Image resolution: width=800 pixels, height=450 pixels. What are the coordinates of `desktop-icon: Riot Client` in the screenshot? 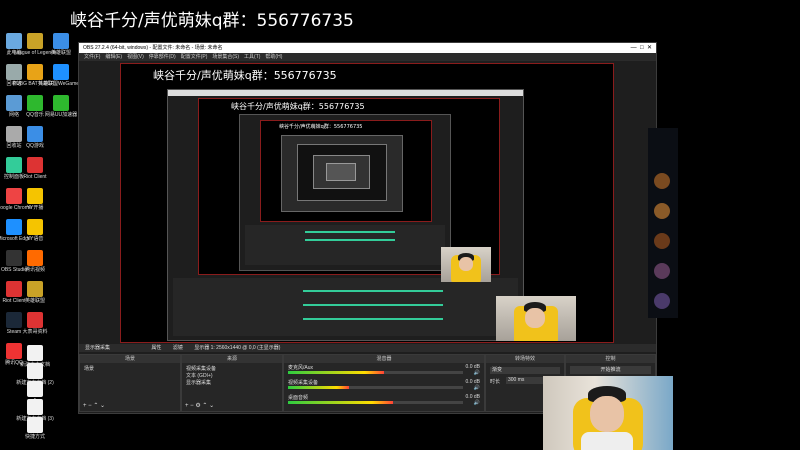 It's located at (35, 168).